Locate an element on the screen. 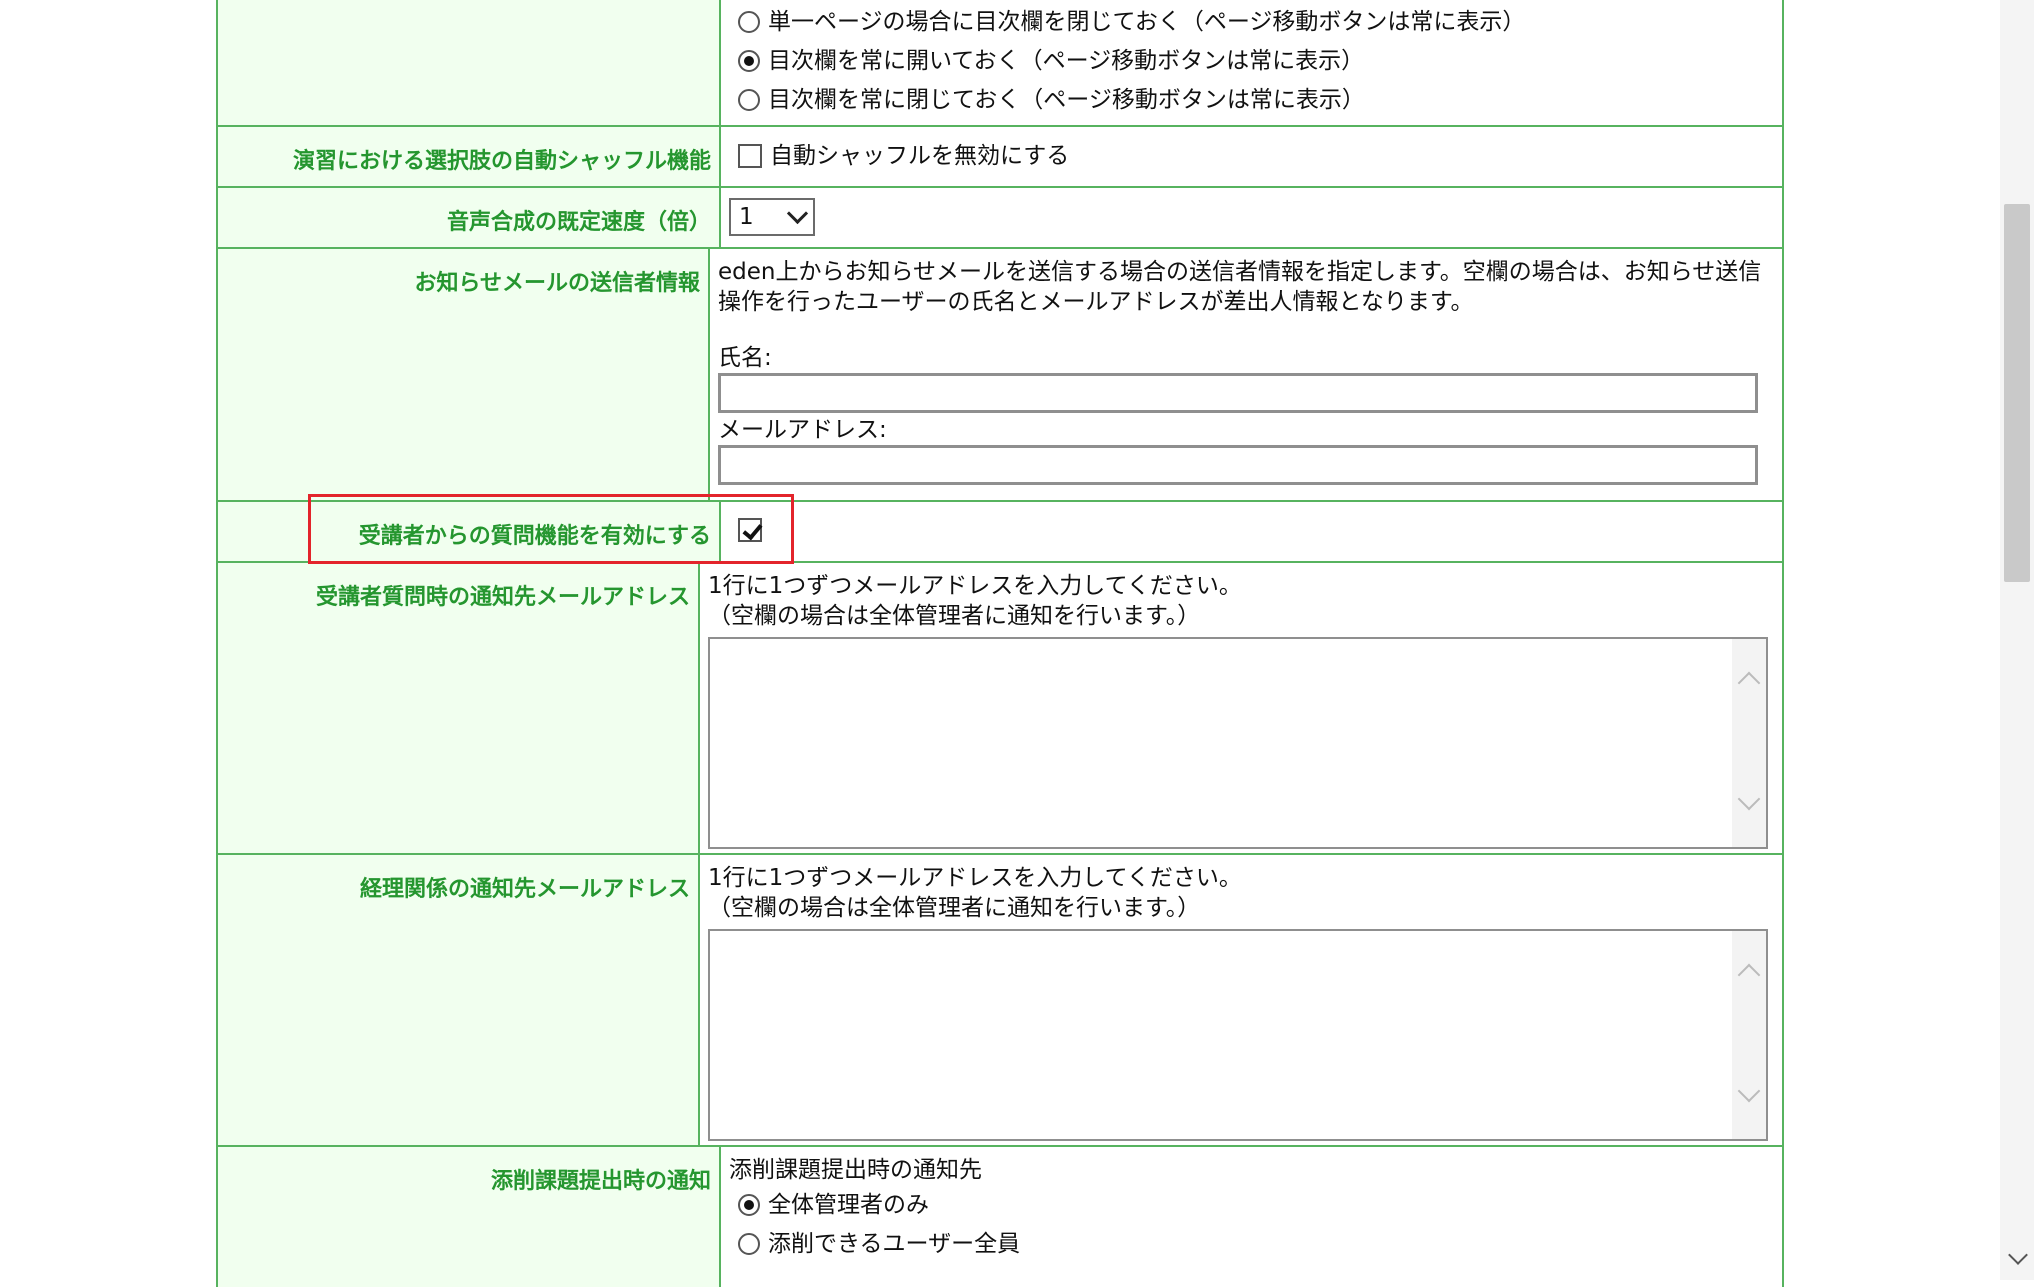  speech-speed-label: 音声合成の既定速度（倍） is located at coordinates (469, 217).